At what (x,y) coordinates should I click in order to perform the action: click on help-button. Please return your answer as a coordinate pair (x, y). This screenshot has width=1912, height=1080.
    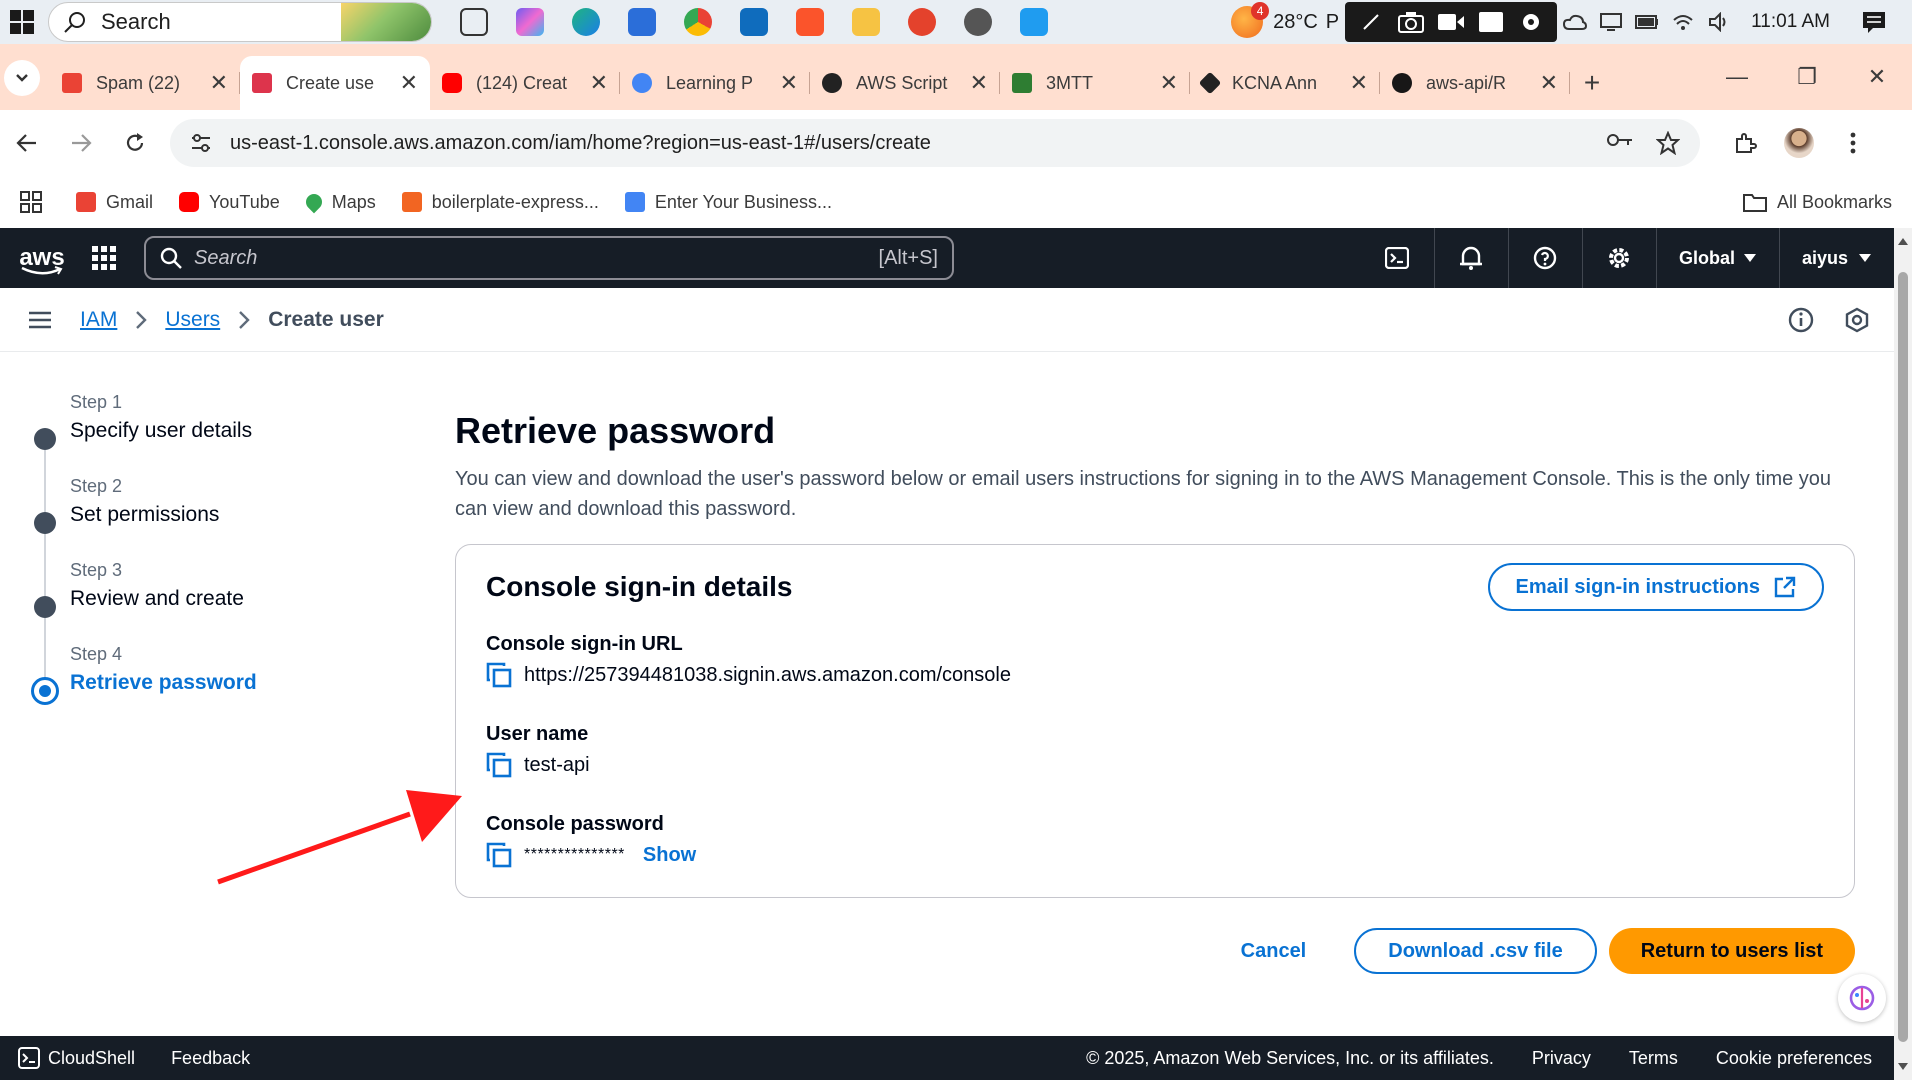
    Looking at the image, I should click on (1546, 258).